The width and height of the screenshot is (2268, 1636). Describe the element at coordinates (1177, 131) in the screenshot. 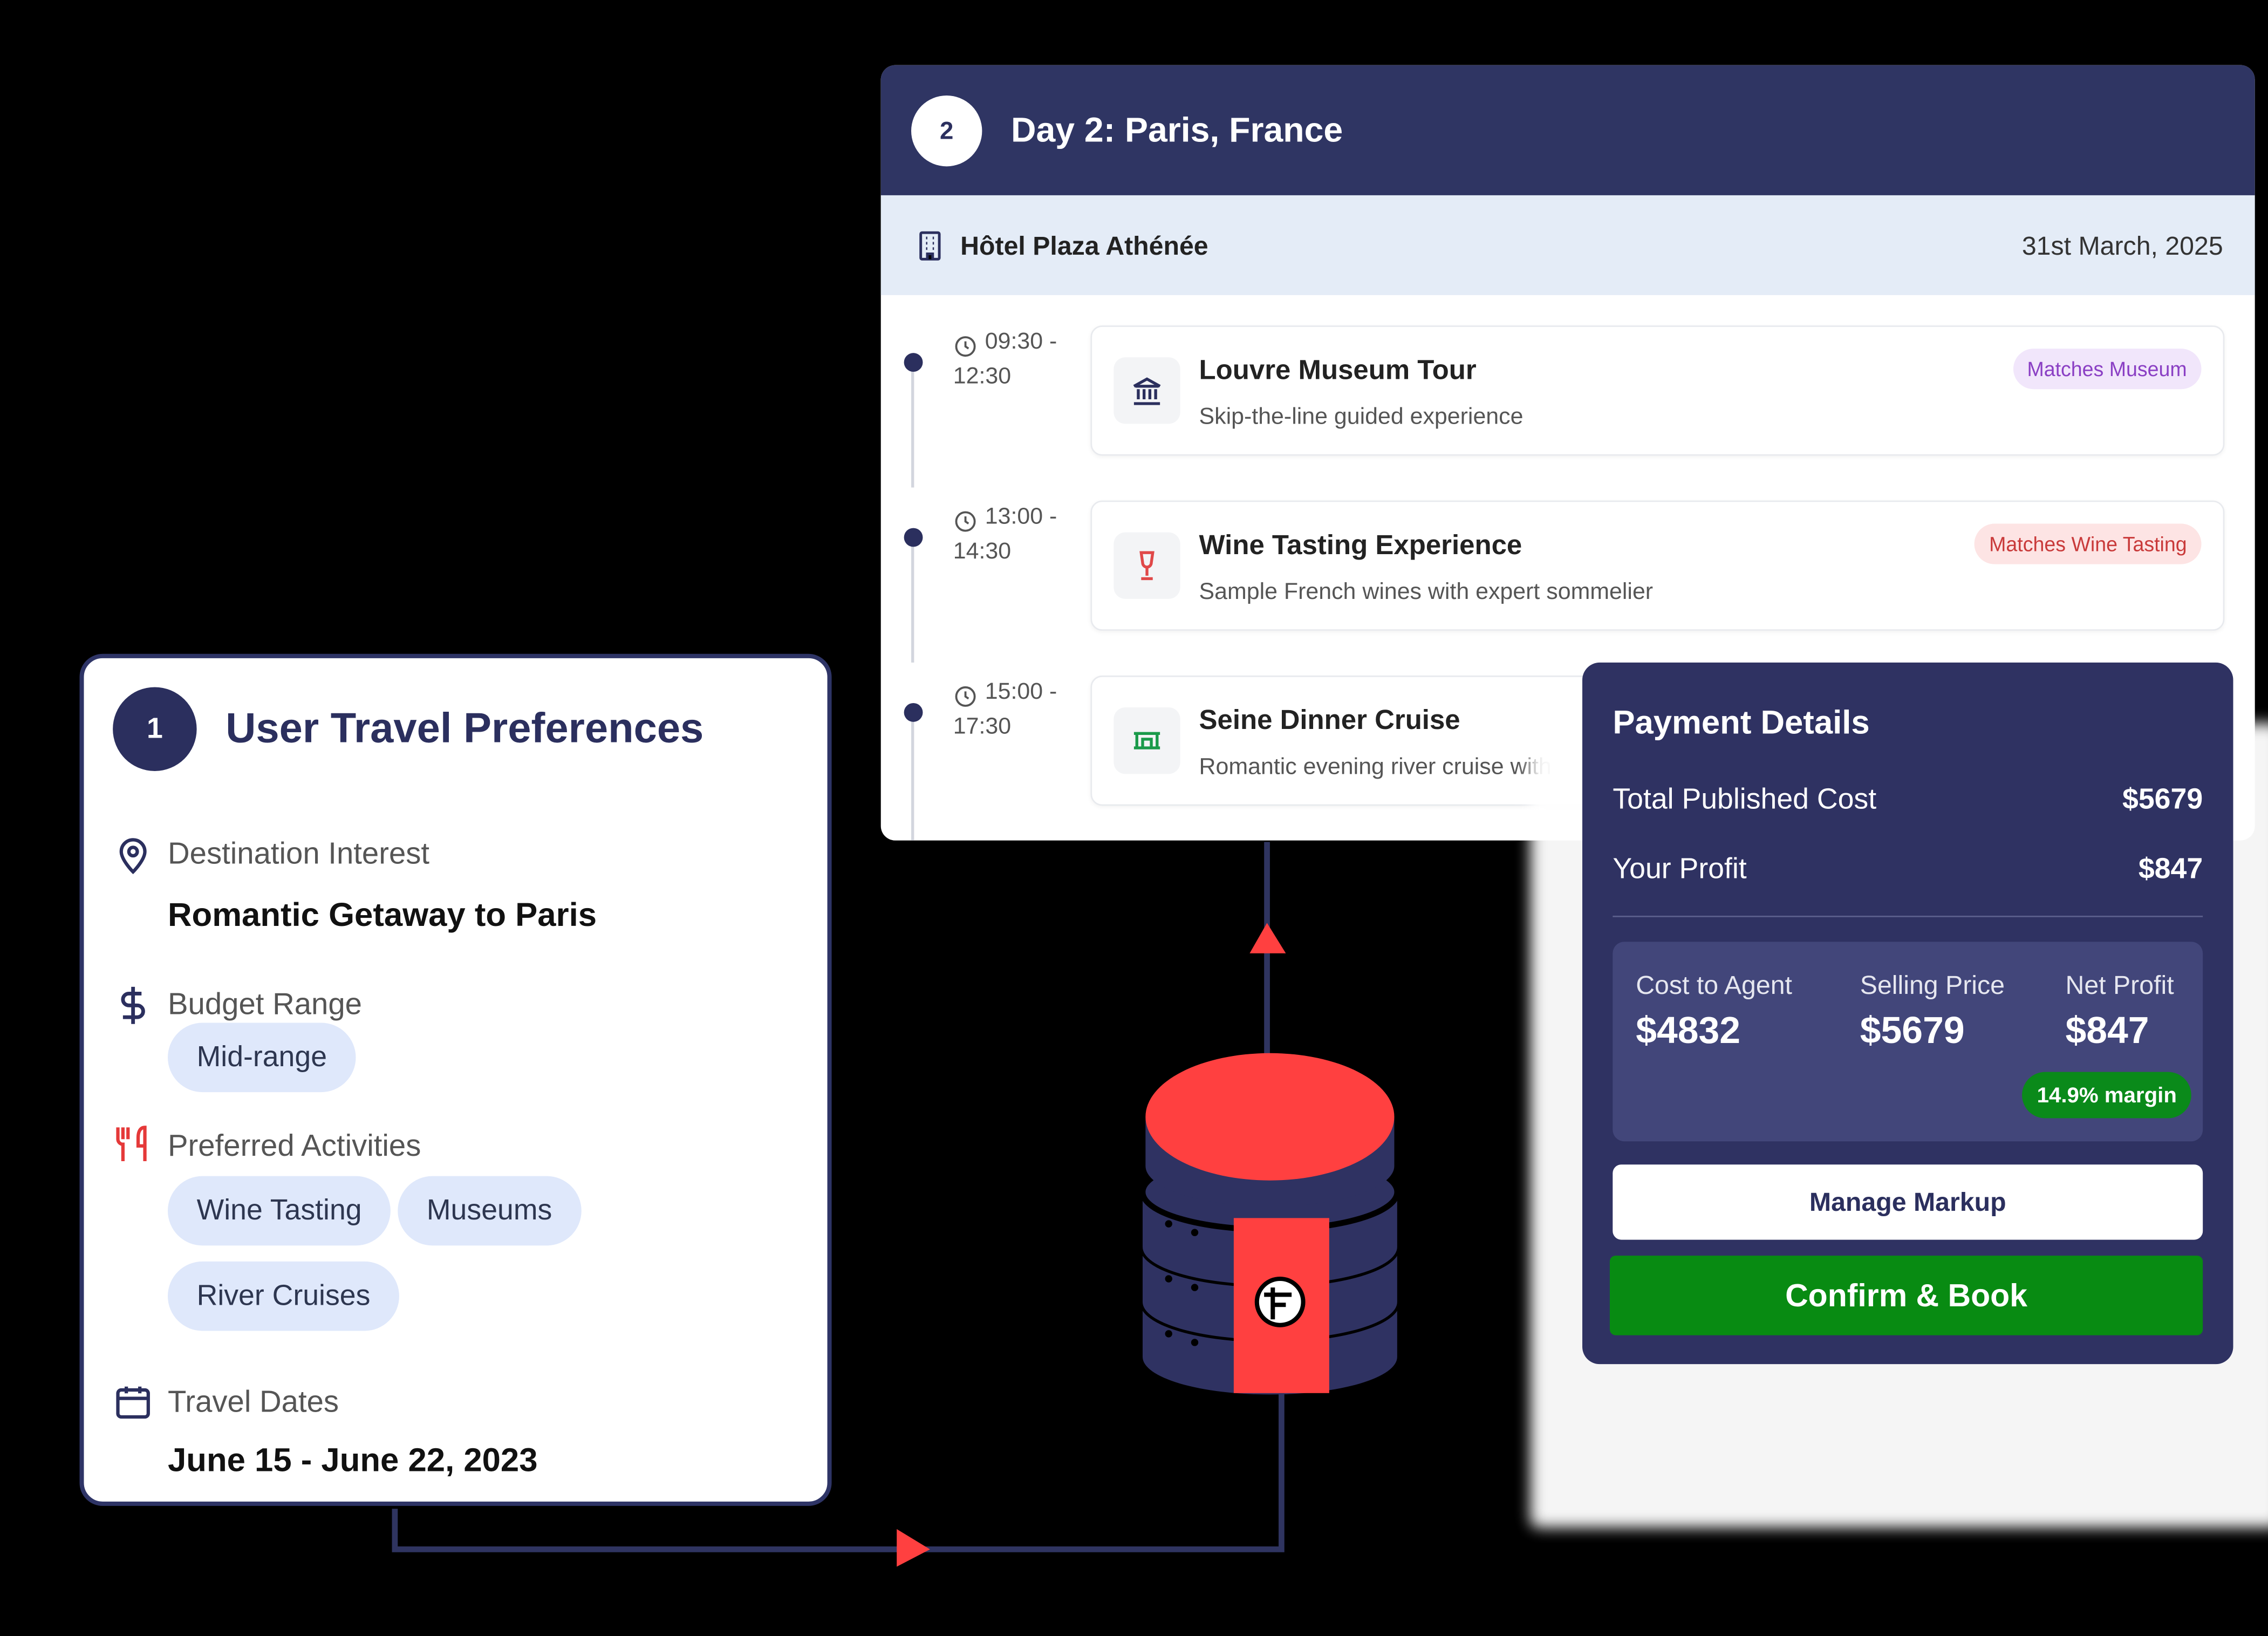

I see `day-title: Day 2: Paris, France` at that location.